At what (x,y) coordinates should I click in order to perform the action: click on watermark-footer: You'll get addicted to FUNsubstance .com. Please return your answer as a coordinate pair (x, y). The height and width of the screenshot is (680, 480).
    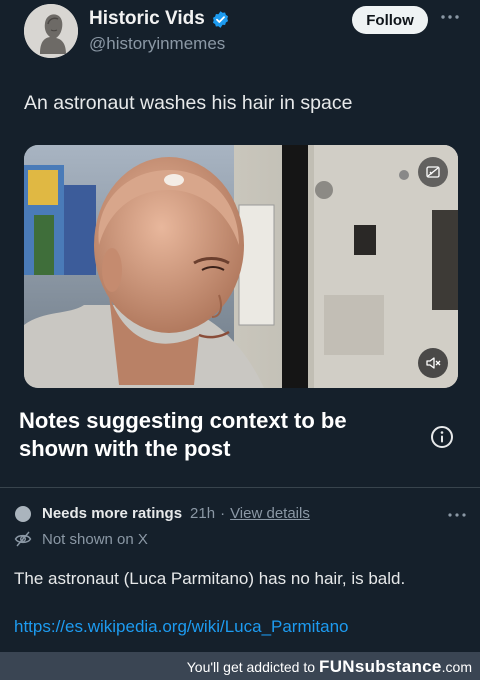
    Looking at the image, I should click on (240, 666).